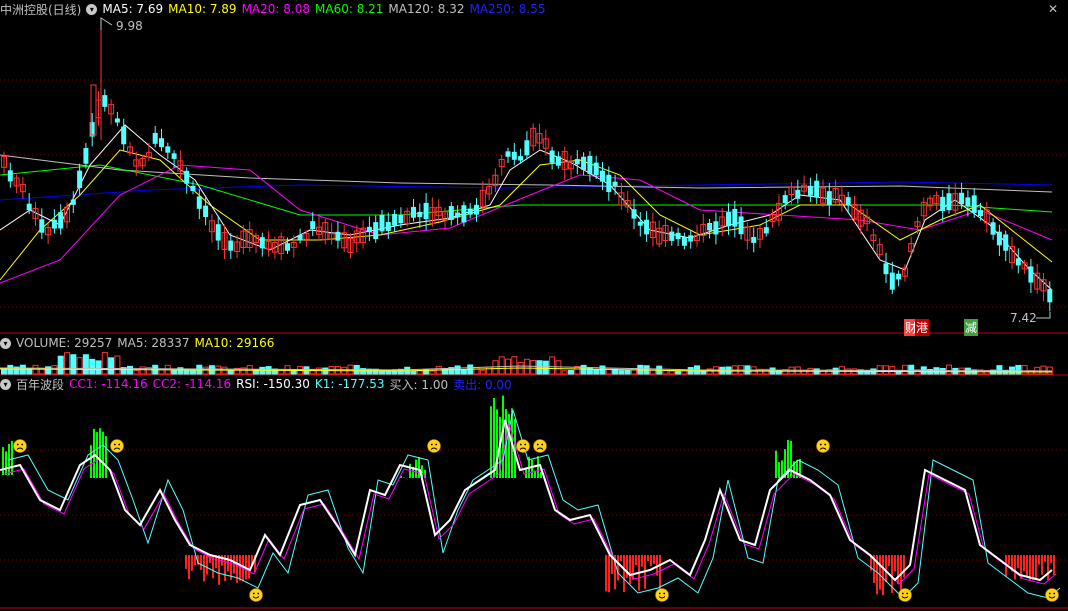 The height and width of the screenshot is (611, 1068). What do you see at coordinates (139, 343) in the screenshot?
I see `volume-header: ▾ VOLUME: 29257 MA5: 28337 MA10: 29166` at bounding box center [139, 343].